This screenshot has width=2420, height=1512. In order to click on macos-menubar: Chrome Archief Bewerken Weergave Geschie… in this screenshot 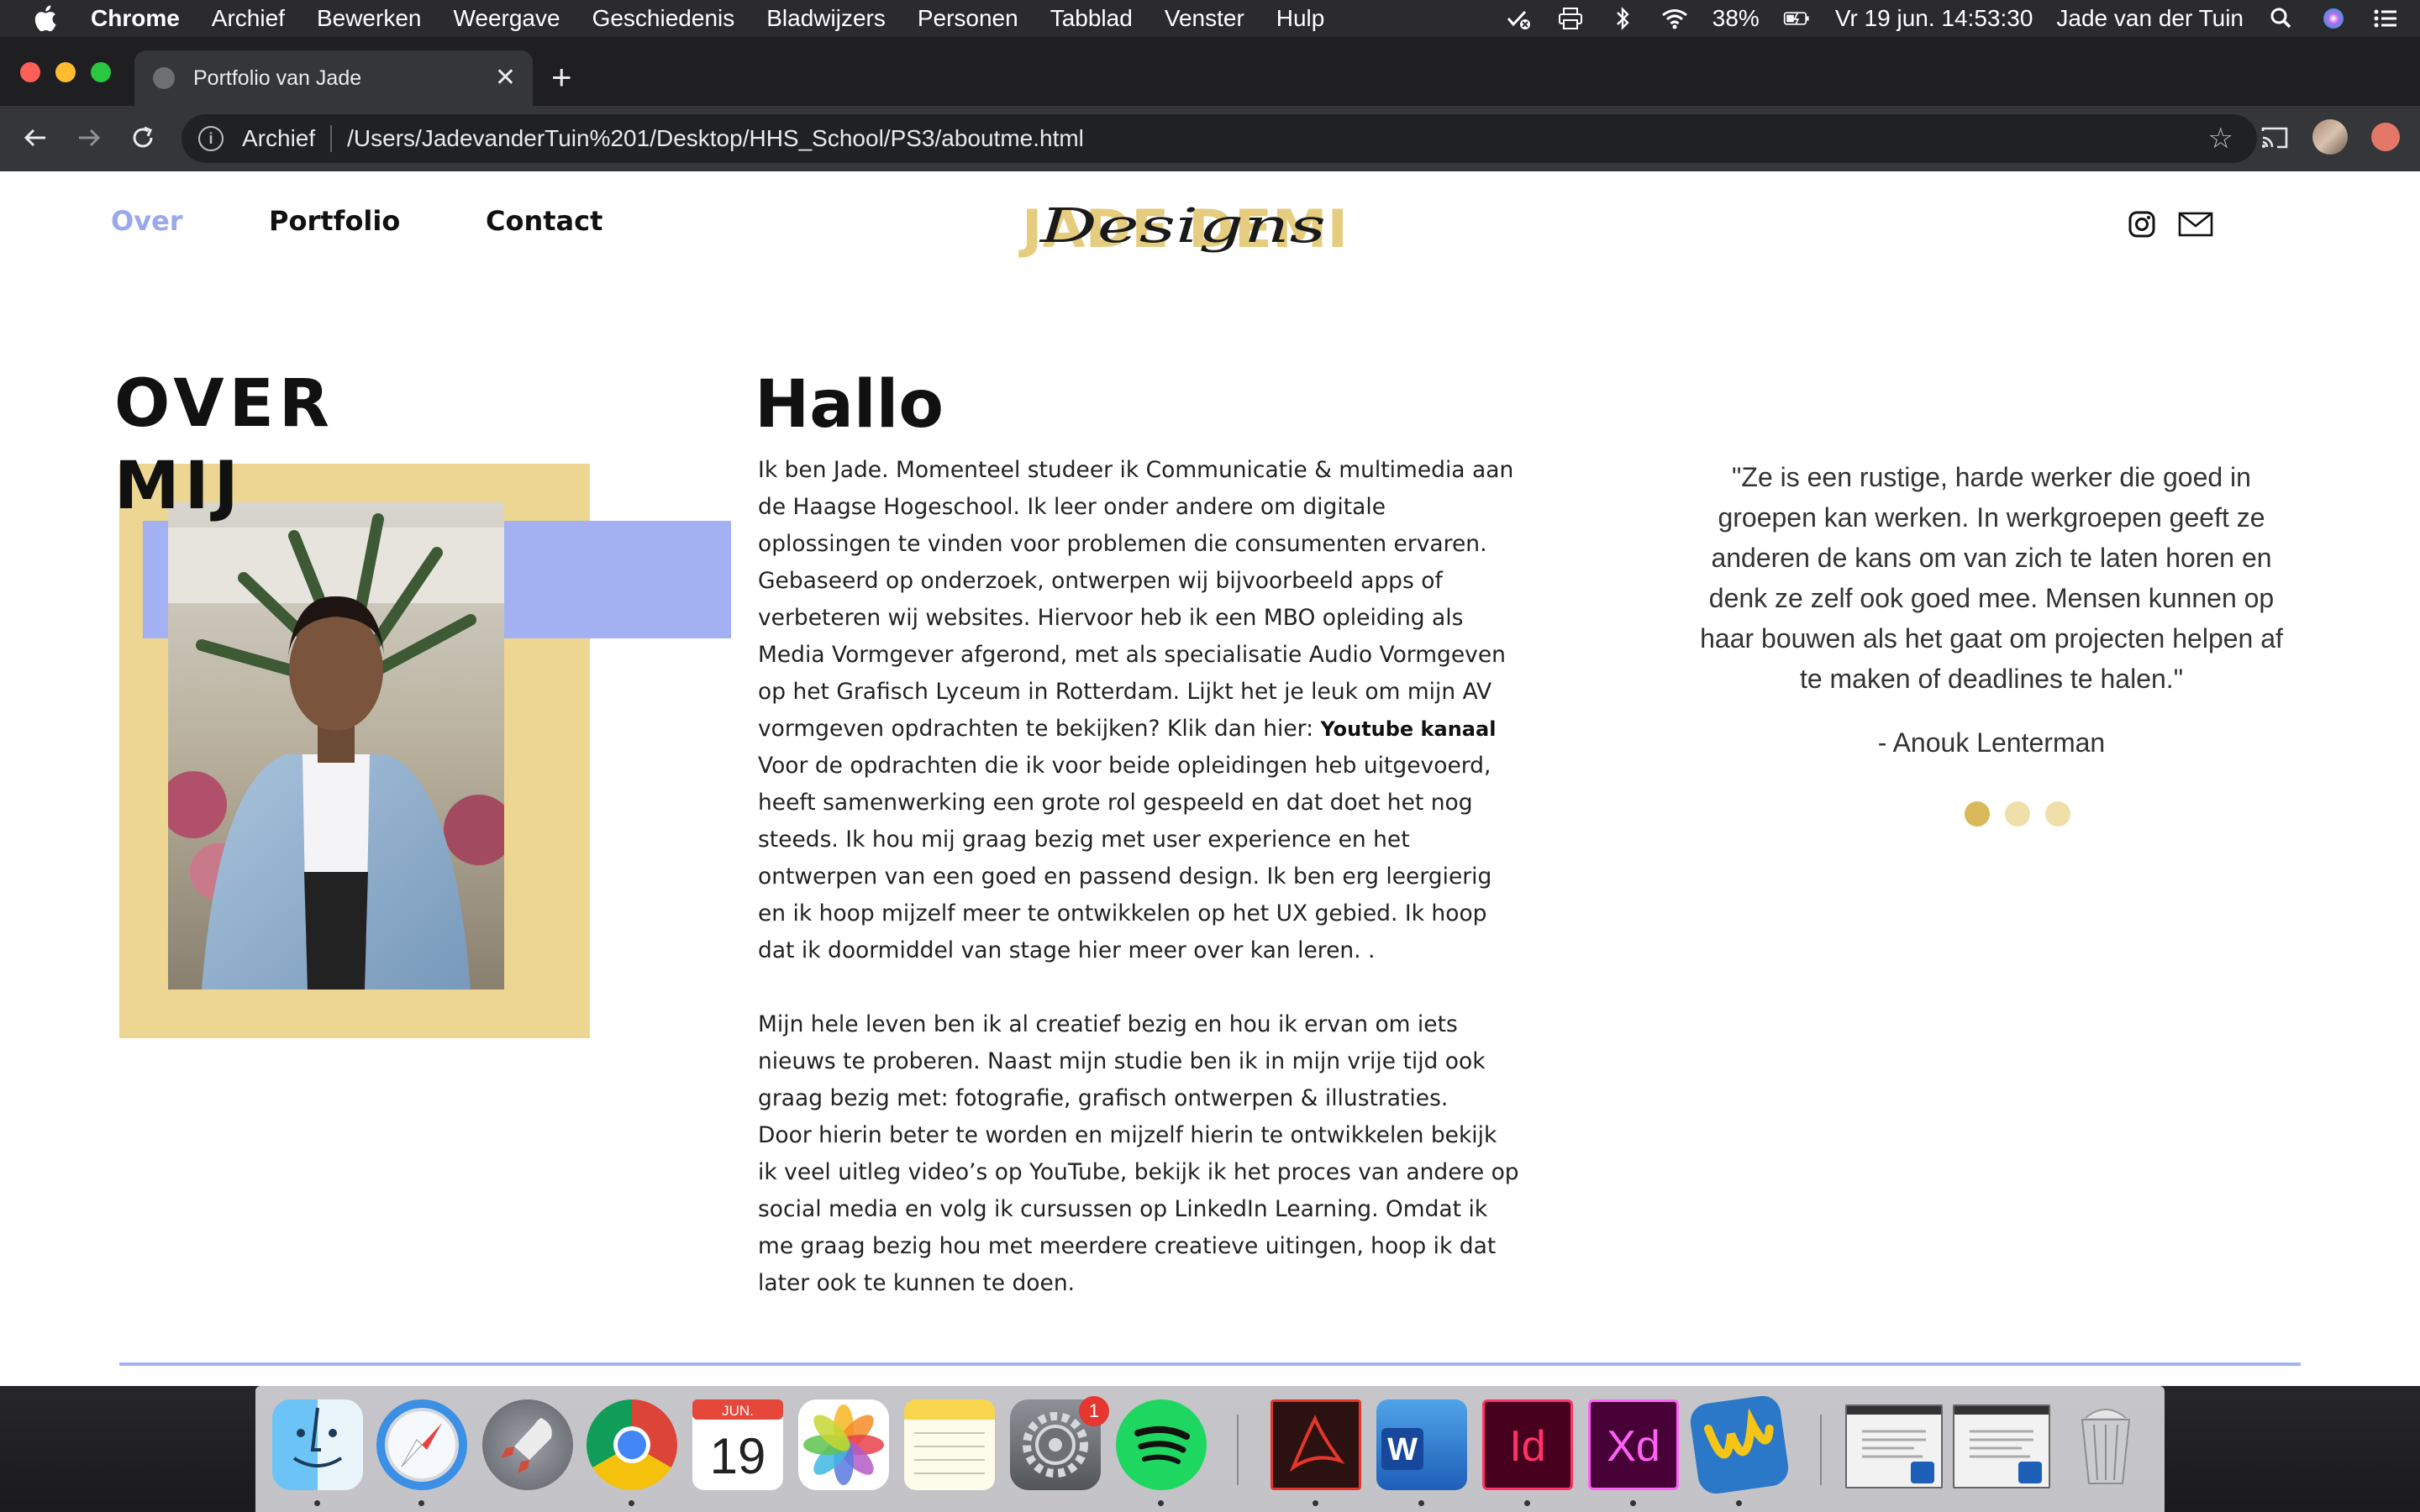, I will do `click(1210, 18)`.